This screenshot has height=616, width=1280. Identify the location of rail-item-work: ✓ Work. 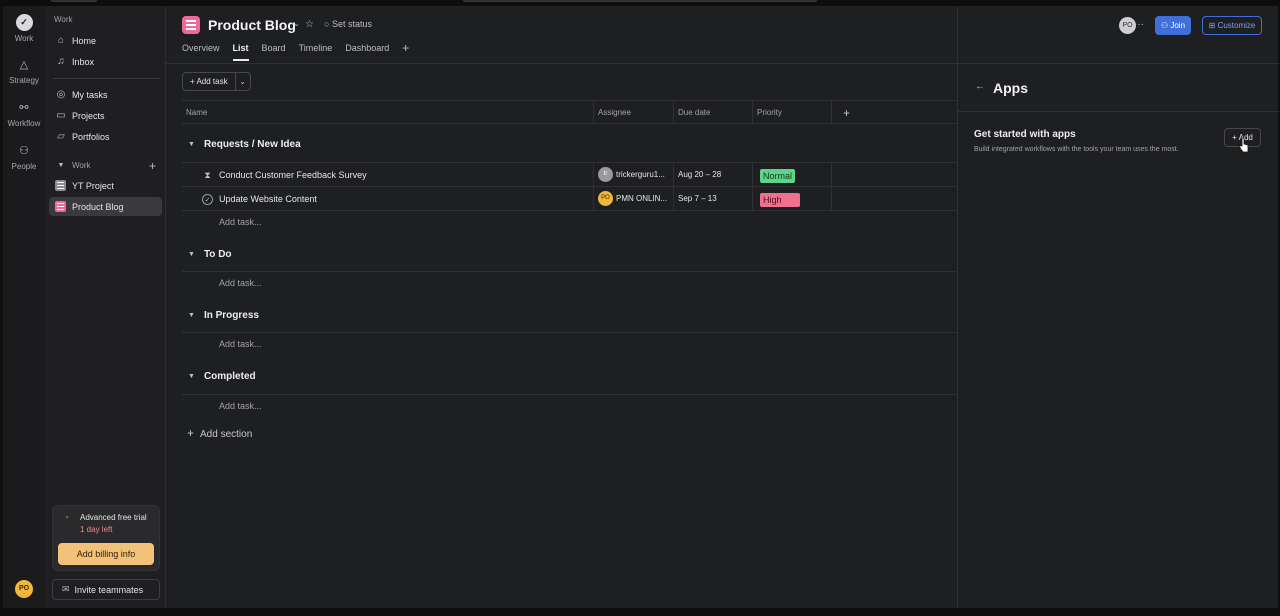
(24, 28).